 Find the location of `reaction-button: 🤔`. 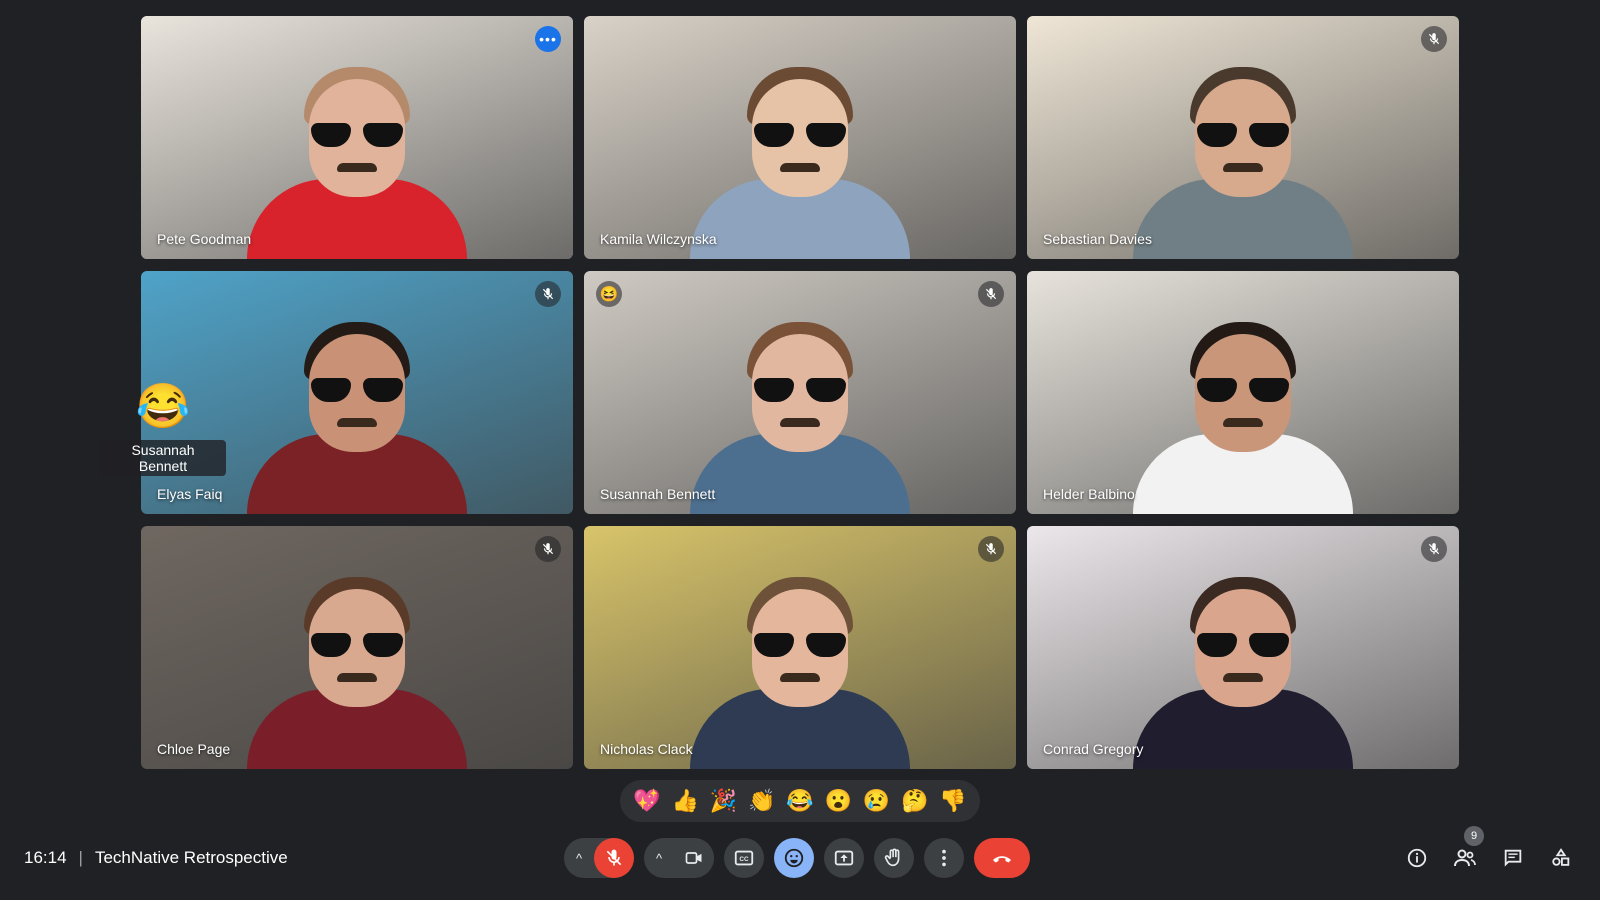

reaction-button: 🤔 is located at coordinates (914, 801).